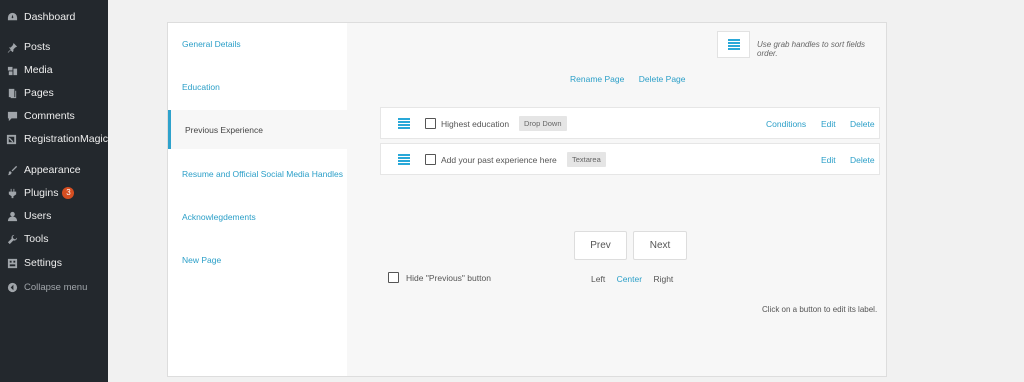 The image size is (1024, 382). I want to click on update-count-badge: 3, so click(68, 193).